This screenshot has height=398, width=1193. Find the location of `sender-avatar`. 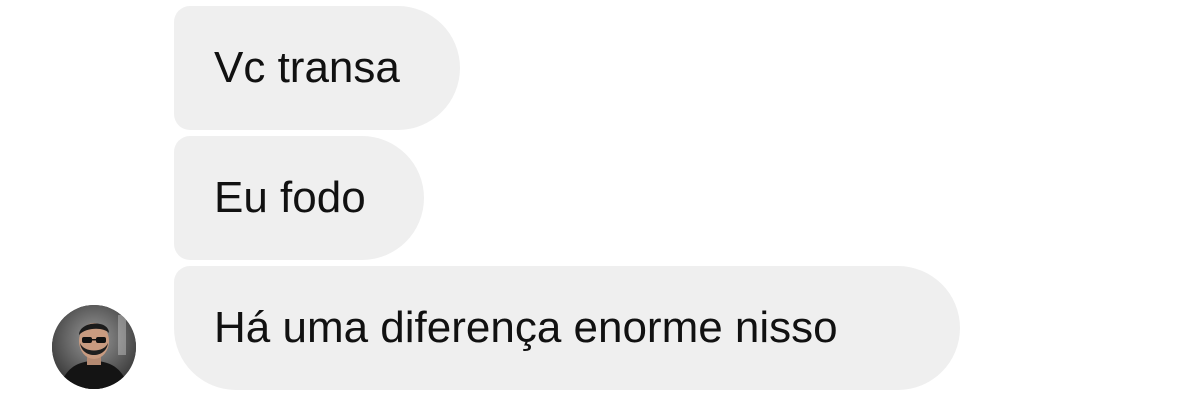

sender-avatar is located at coordinates (94, 347).